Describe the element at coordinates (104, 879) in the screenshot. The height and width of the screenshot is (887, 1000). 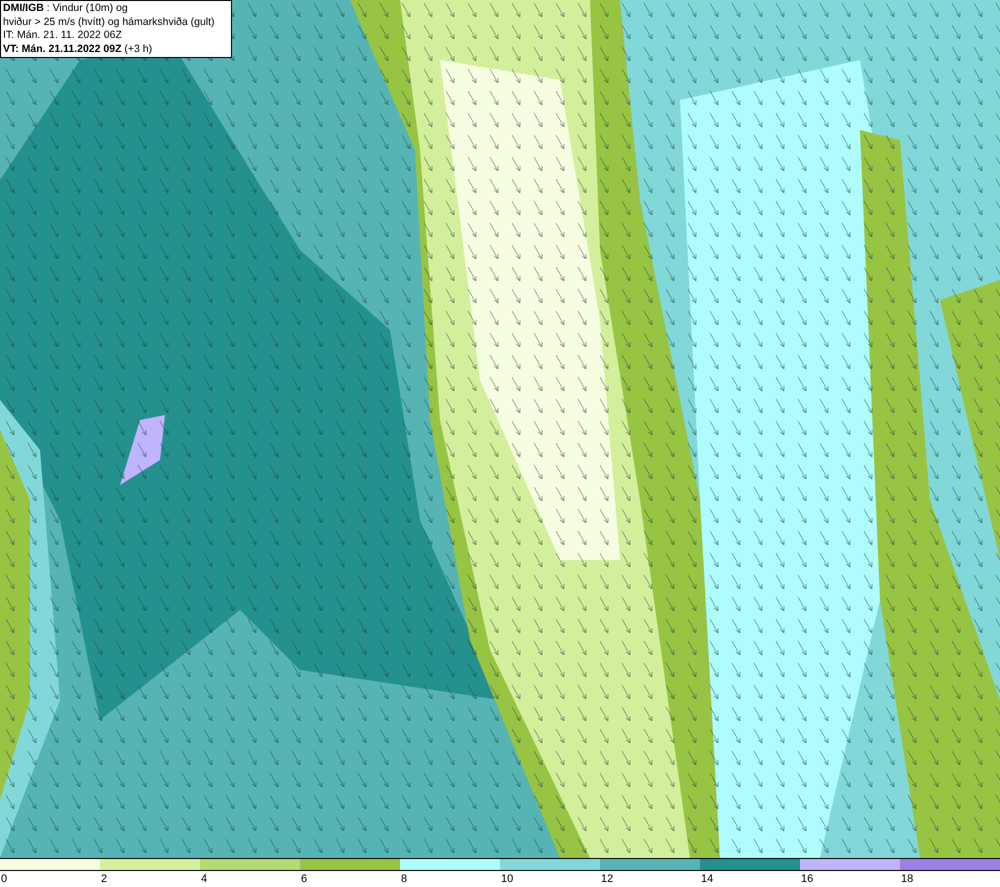
I see `legend-label: 2` at that location.